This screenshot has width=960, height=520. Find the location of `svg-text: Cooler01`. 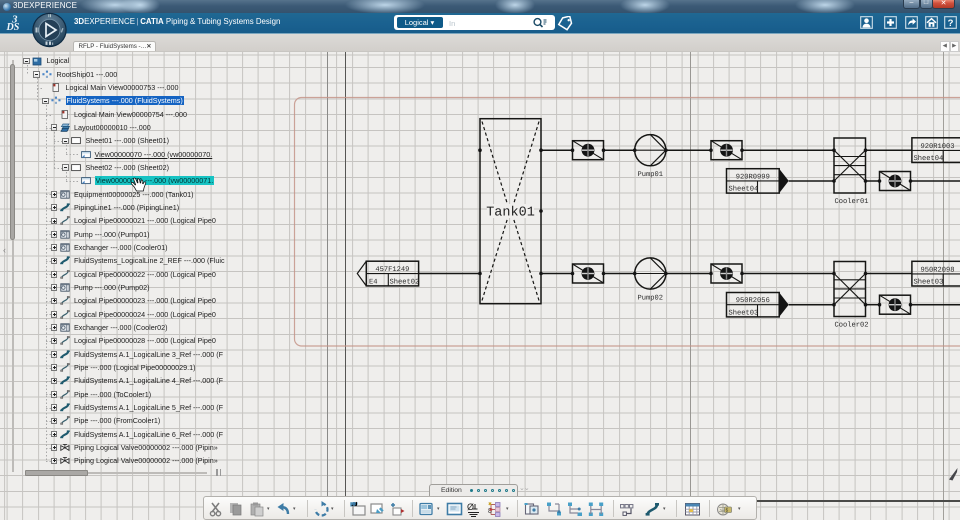

svg-text: Cooler01 is located at coordinates (851, 201).